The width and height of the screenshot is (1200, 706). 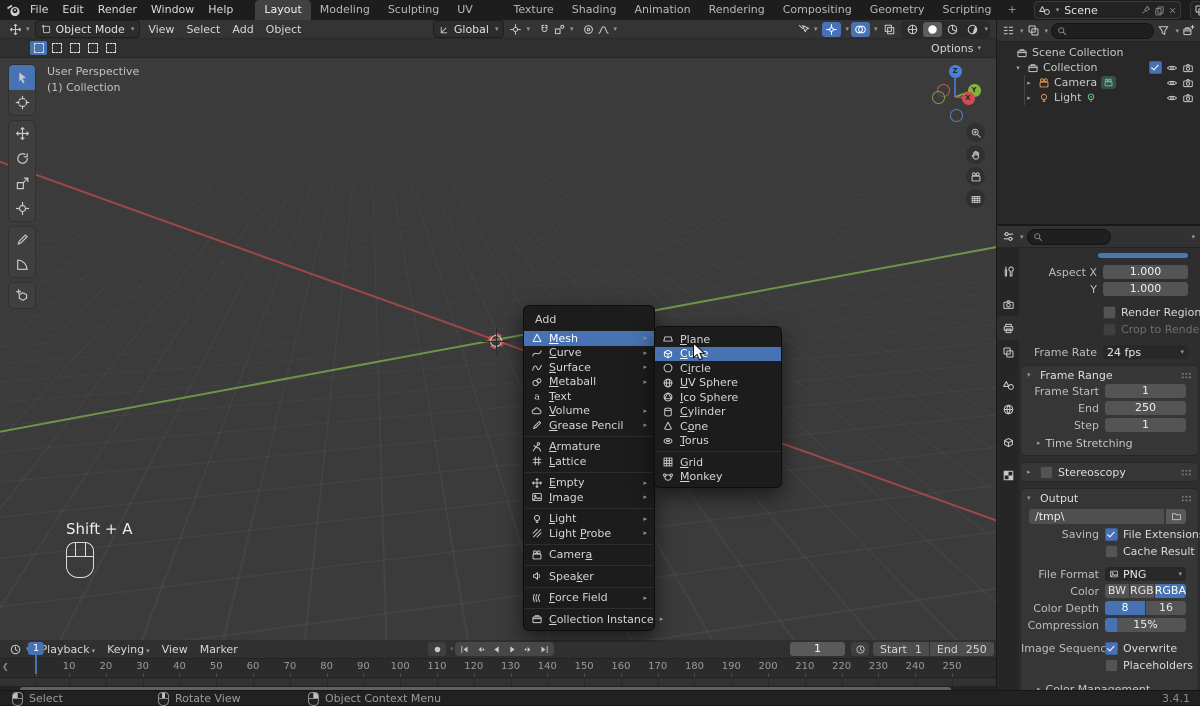 I want to click on crop-region-checkbox, so click(x=1109, y=329).